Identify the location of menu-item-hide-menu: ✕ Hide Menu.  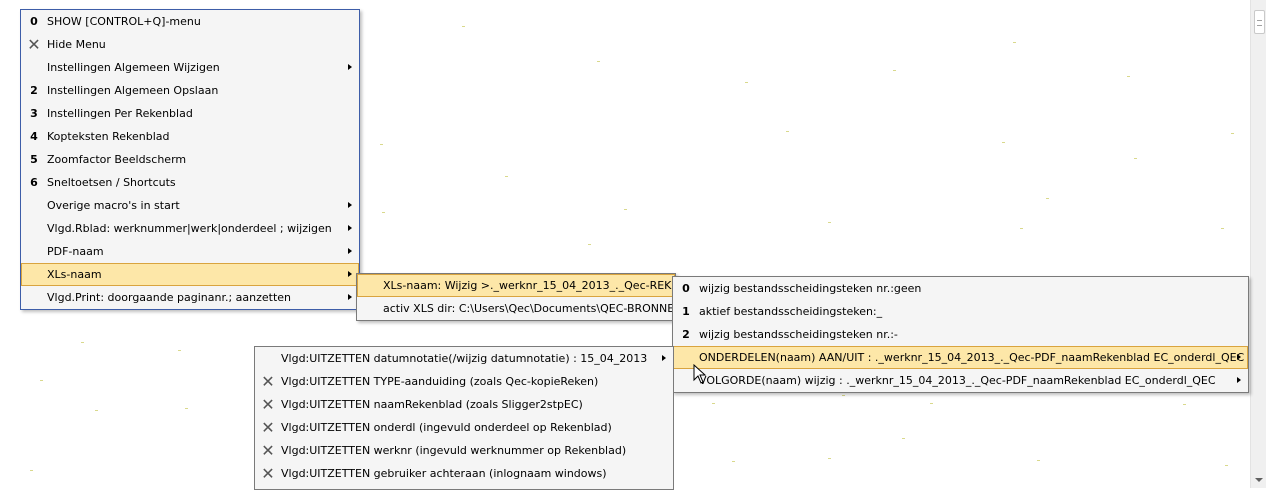
(190, 44).